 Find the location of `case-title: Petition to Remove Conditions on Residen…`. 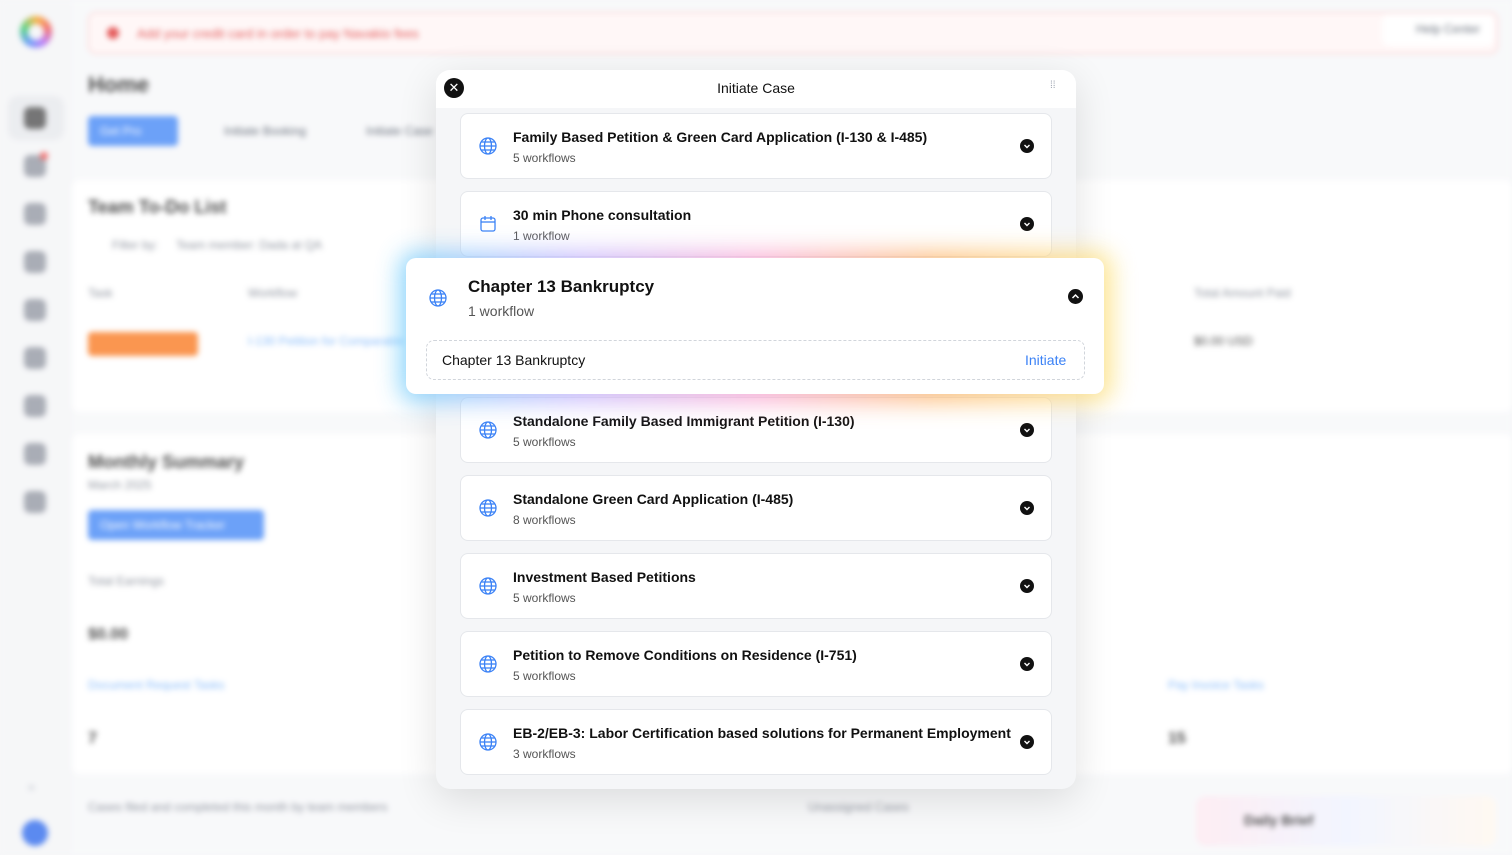

case-title: Petition to Remove Conditions on Residen… is located at coordinates (685, 655).